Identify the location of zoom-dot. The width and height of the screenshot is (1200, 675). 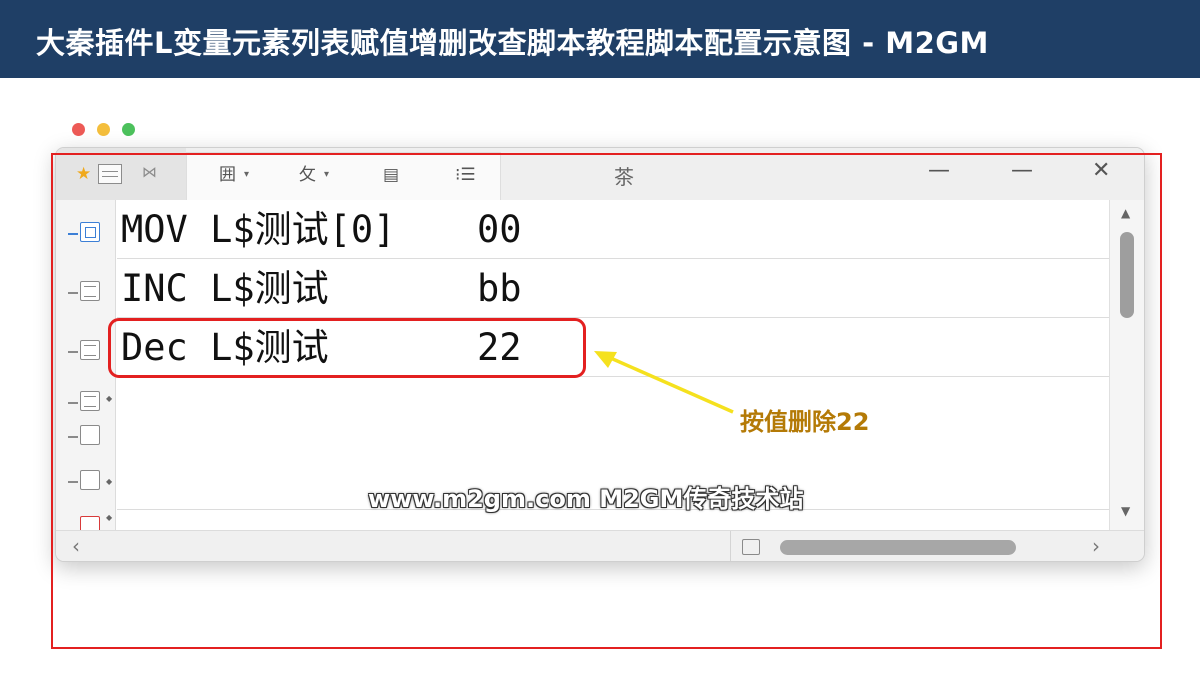
(128, 129).